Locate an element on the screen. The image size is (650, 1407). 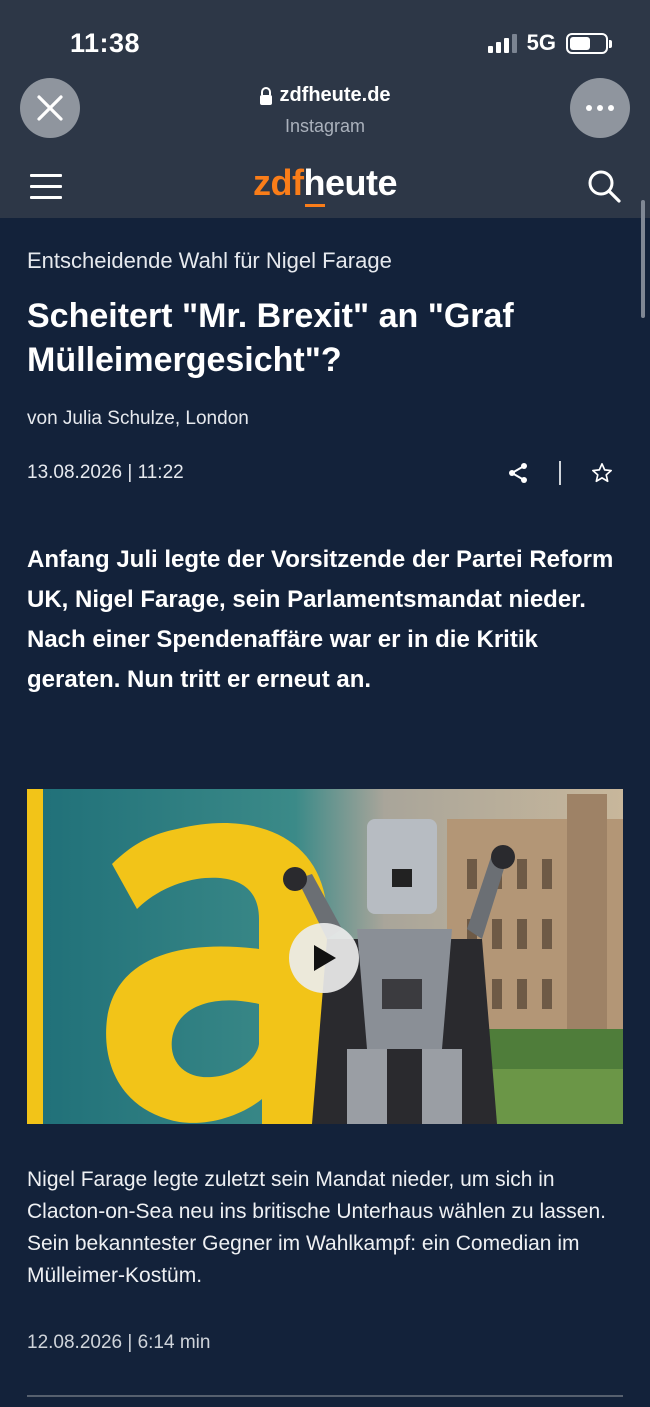
search-button is located at coordinates (604, 186).